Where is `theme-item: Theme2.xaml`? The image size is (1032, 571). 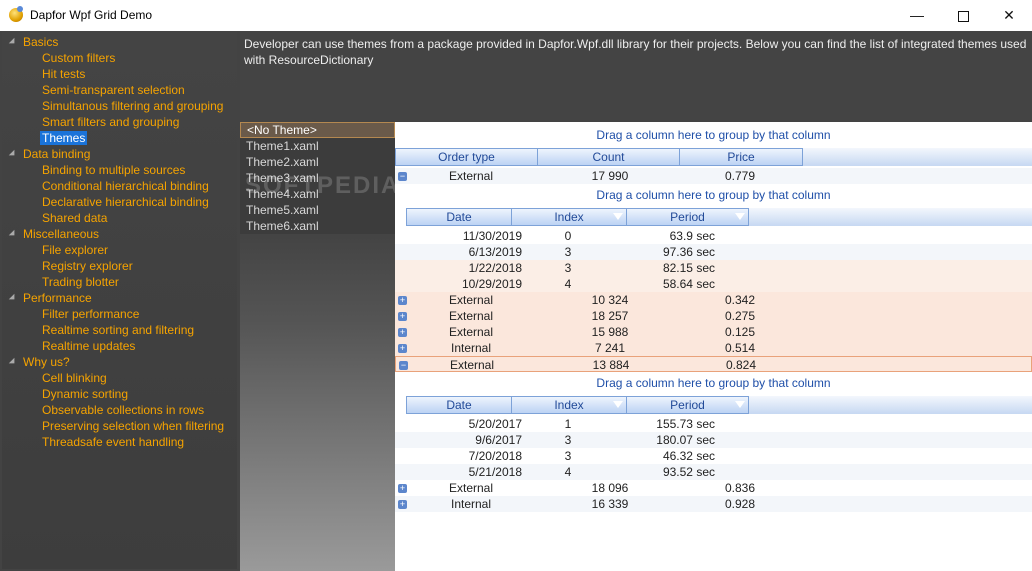
theme-item: Theme2.xaml is located at coordinates (317, 162).